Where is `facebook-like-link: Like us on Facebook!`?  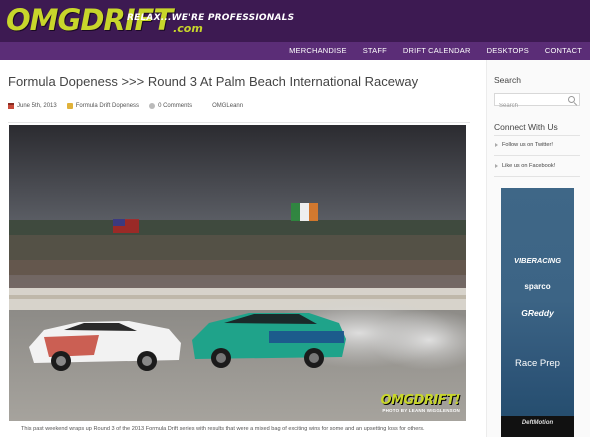 facebook-like-link: Like us on Facebook! is located at coordinates (525, 166).